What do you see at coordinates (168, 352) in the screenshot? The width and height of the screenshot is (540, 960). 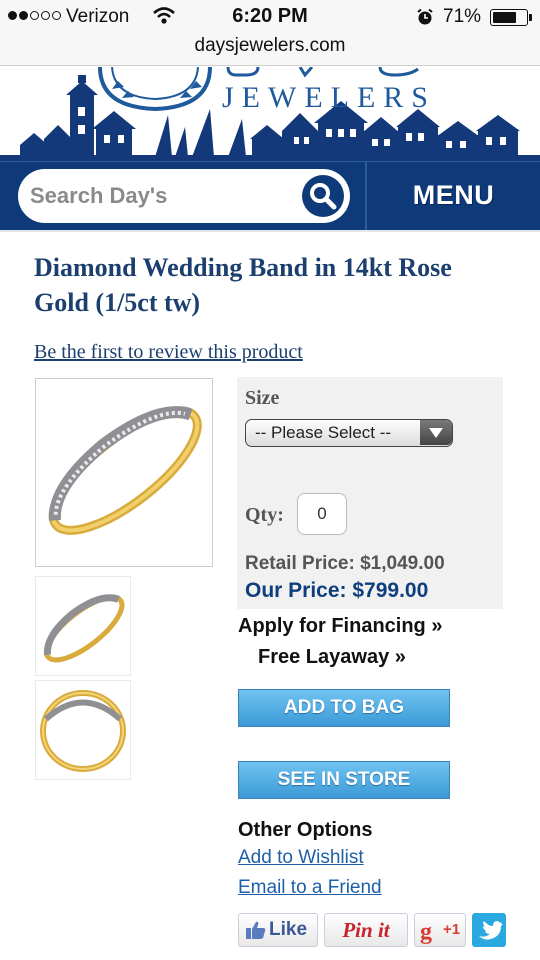 I see `review-link: Be the first to review this product` at bounding box center [168, 352].